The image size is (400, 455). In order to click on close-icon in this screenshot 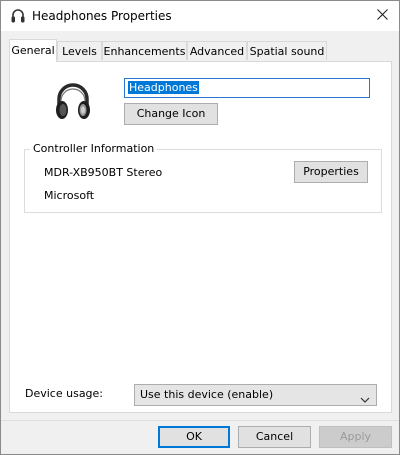, I will do `click(382, 16)`.